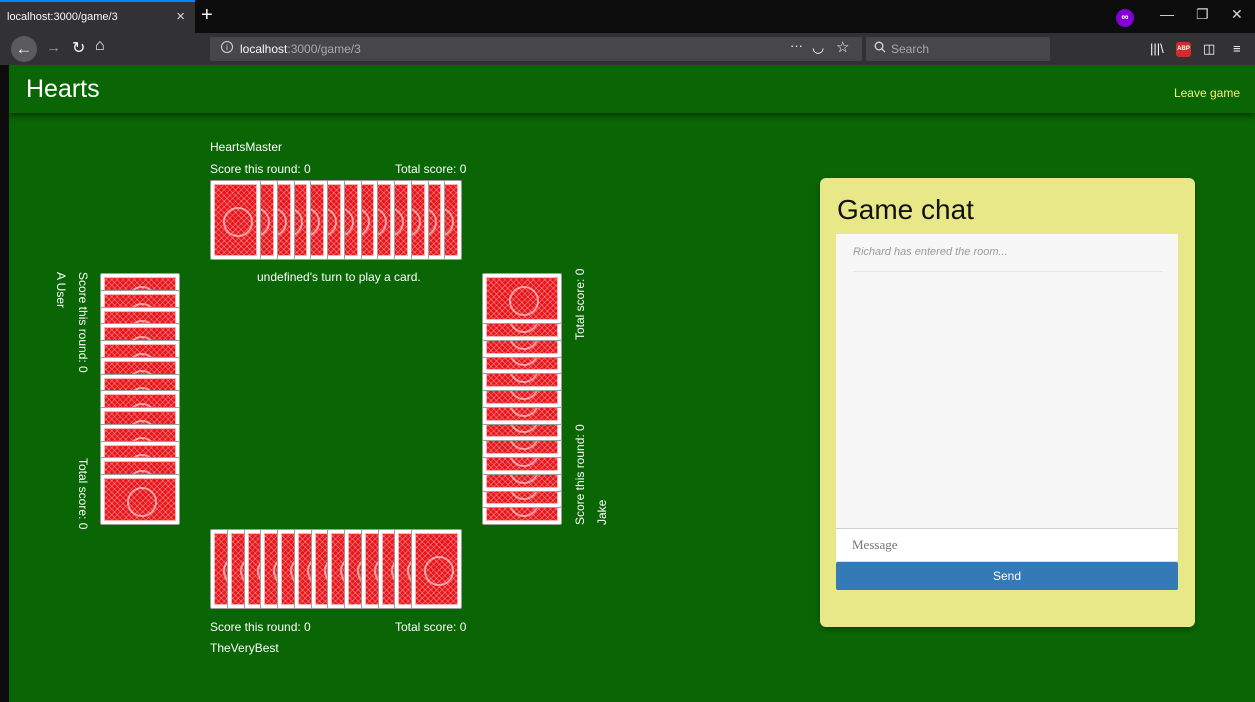 The image size is (1255, 702). I want to click on back-icon: ←, so click(24, 49).